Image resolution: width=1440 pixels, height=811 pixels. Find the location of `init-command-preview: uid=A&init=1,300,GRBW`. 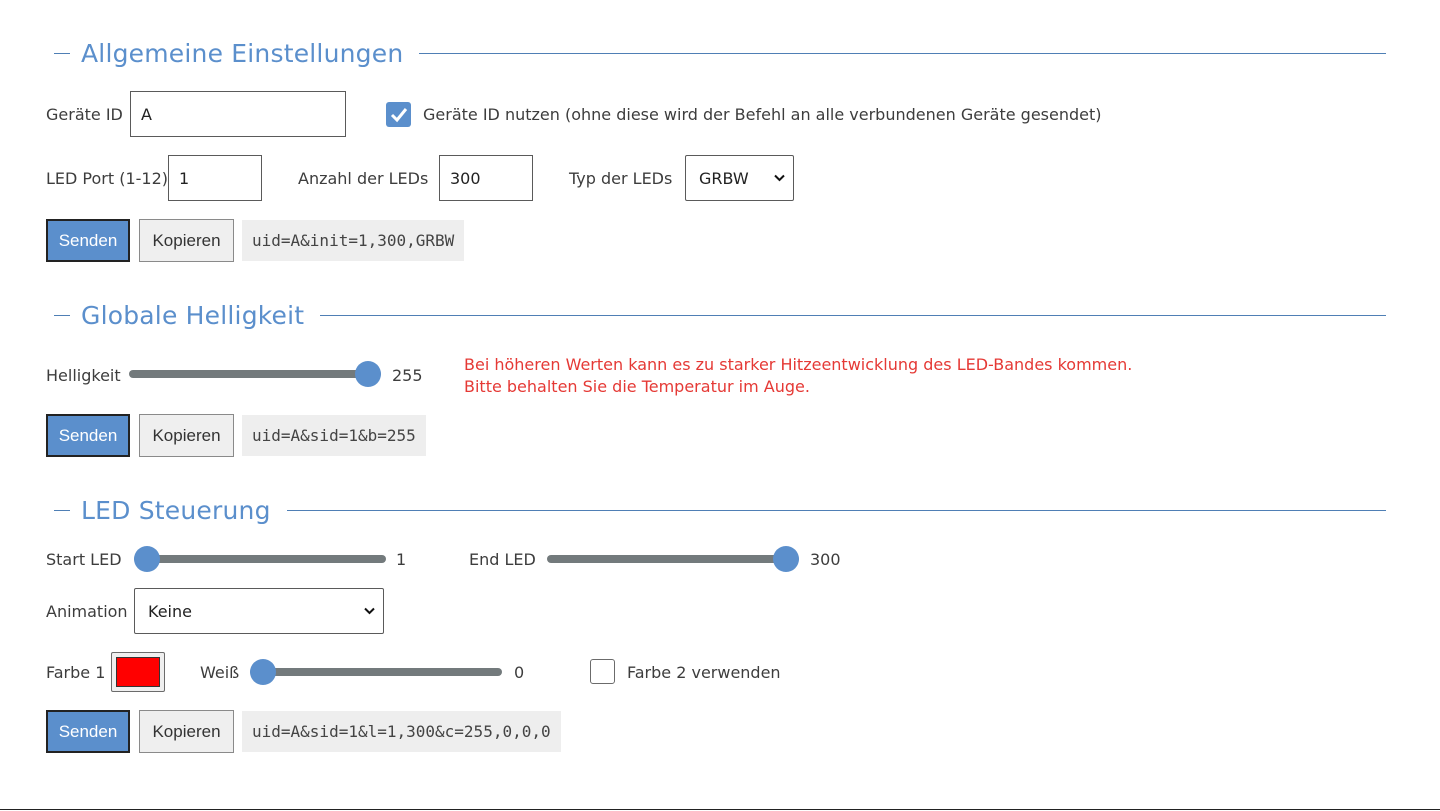

init-command-preview: uid=A&init=1,300,GRBW is located at coordinates (353, 240).